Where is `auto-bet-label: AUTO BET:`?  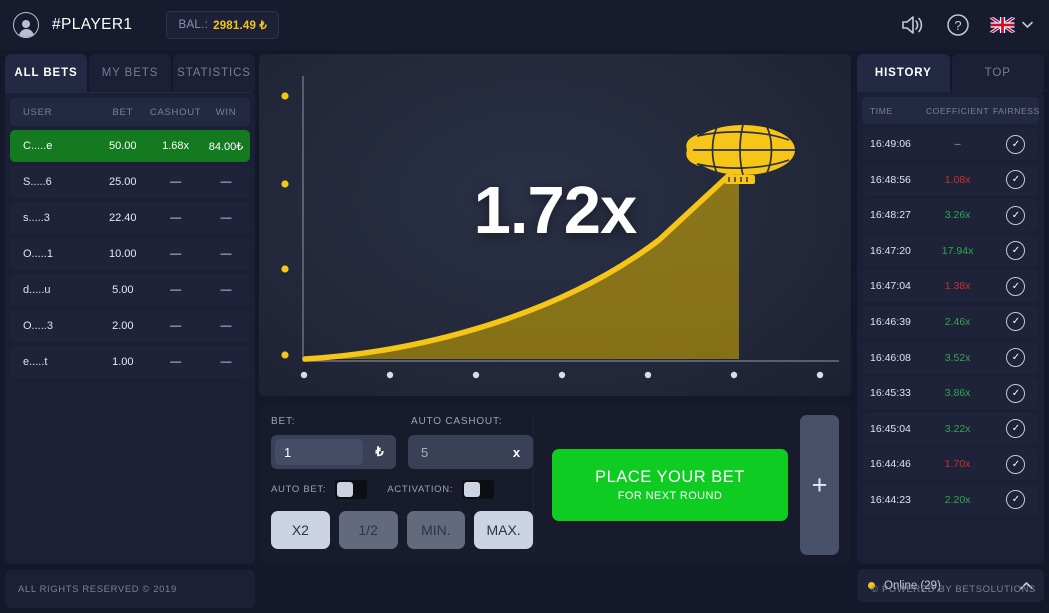
auto-bet-label: AUTO BET: is located at coordinates (299, 489).